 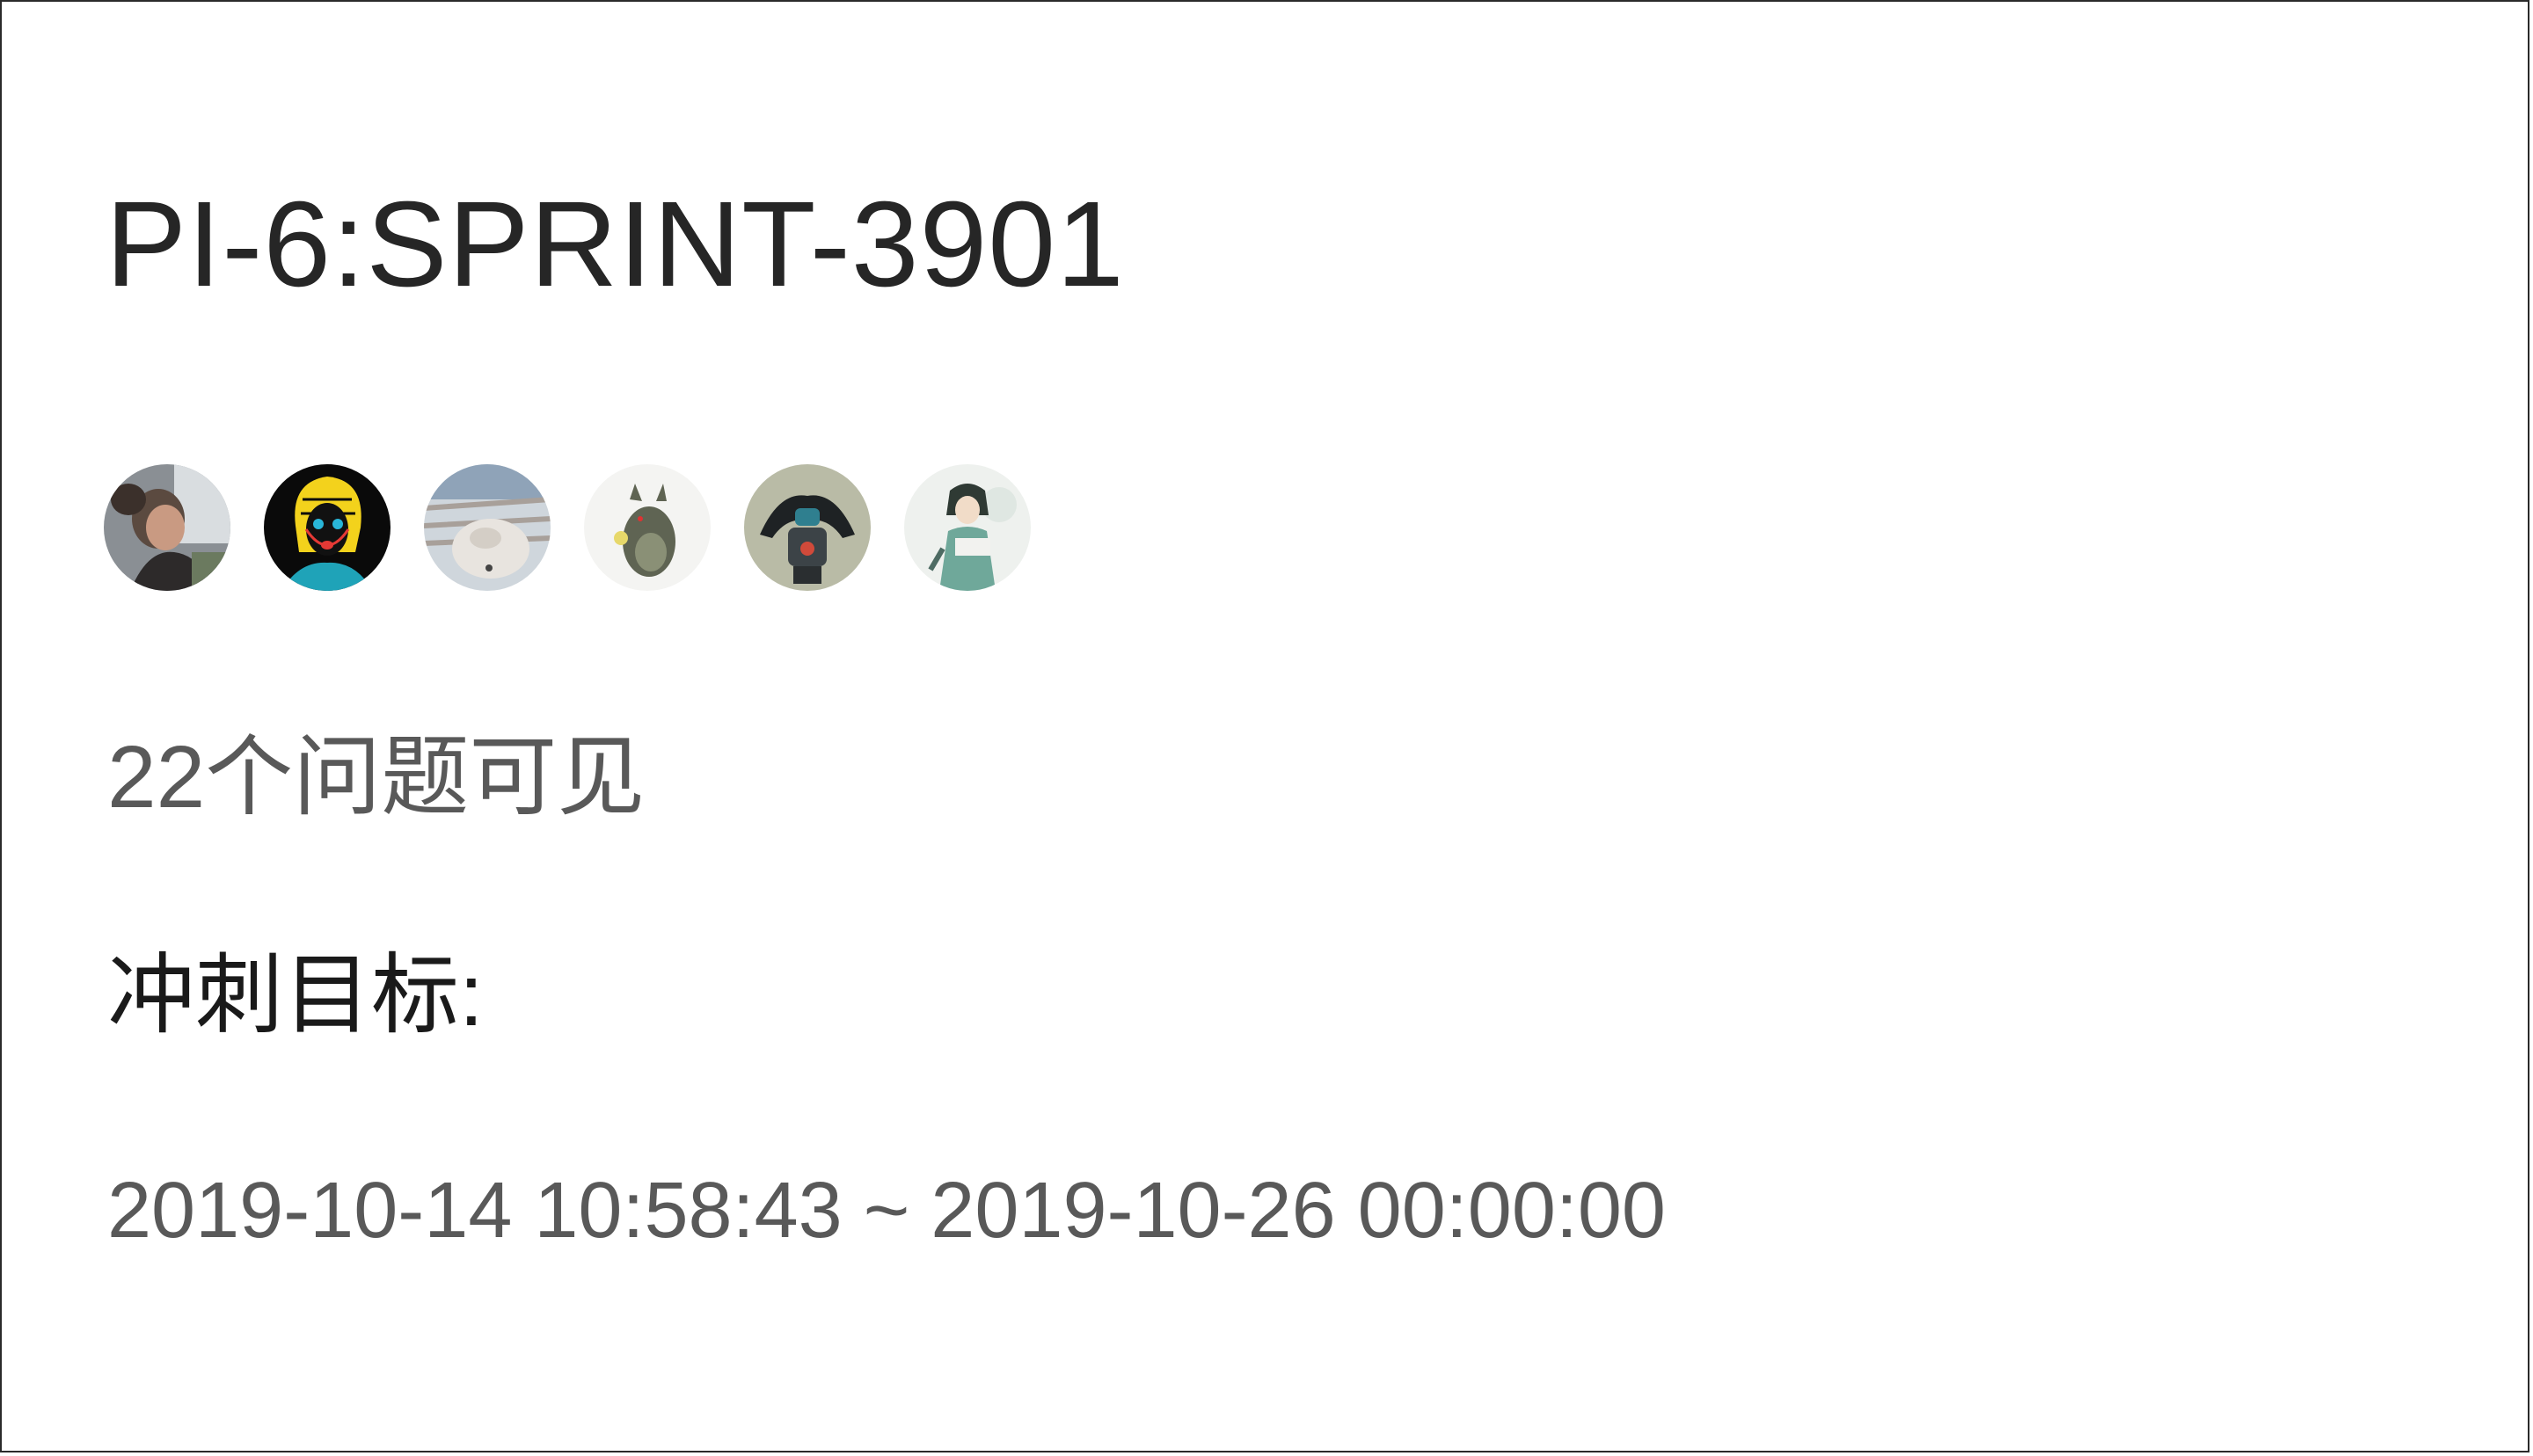 What do you see at coordinates (296, 995) in the screenshot?
I see `sprint-goal-label: 冲刺目标:` at bounding box center [296, 995].